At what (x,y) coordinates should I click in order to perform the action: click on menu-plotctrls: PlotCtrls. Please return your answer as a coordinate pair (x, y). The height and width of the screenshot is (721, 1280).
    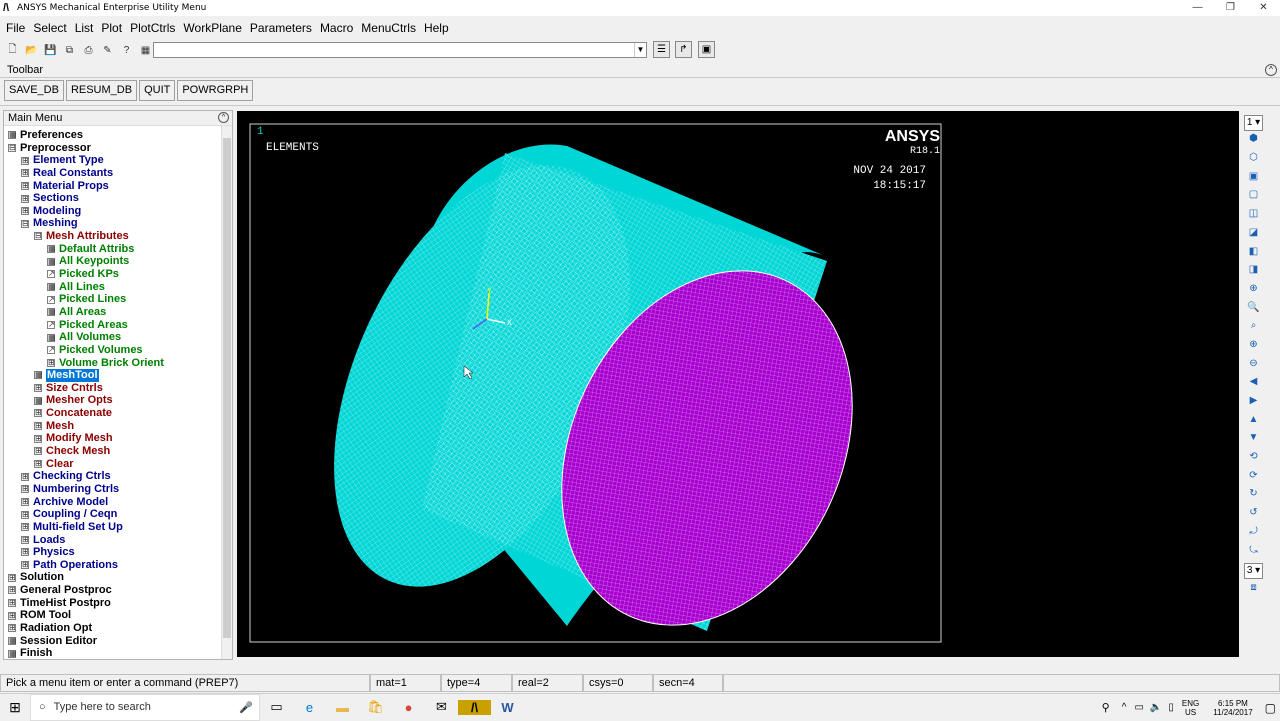
    Looking at the image, I should click on (152, 28).